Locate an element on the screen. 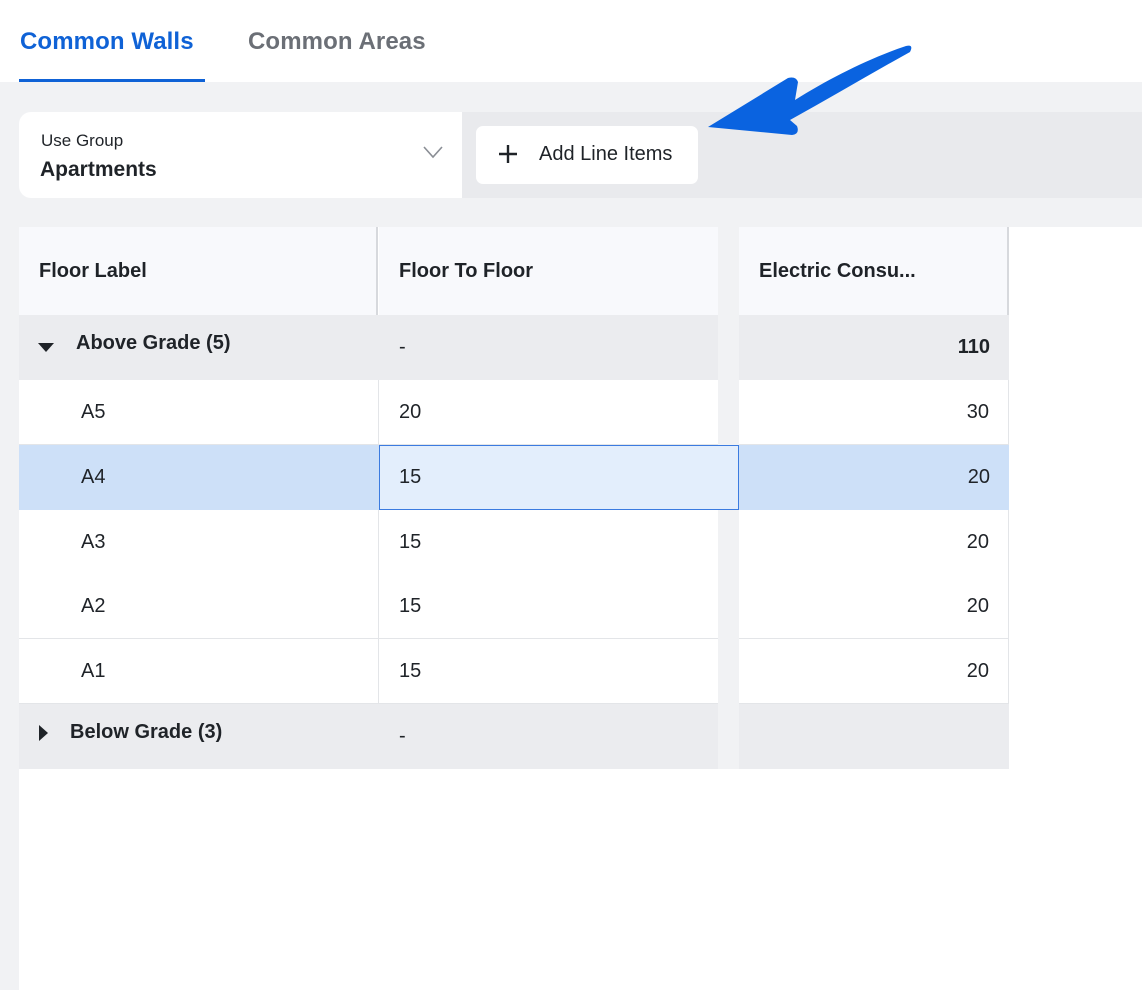 Image resolution: width=1142 pixels, height=990 pixels. group-label: Above Grade (5) is located at coordinates (153, 343).